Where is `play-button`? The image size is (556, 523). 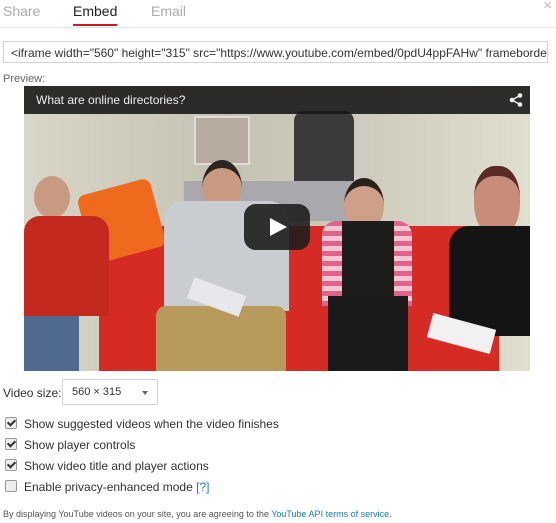 play-button is located at coordinates (277, 227).